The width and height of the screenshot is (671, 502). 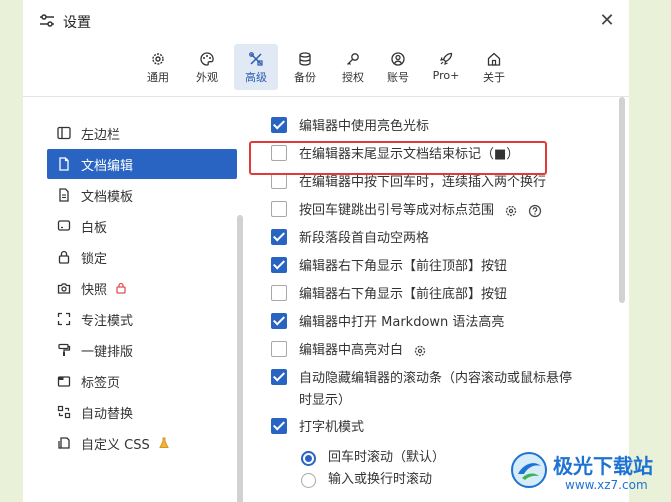 What do you see at coordinates (441, 351) in the screenshot?
I see `option-dialogue-highlight: 编辑器中高亮对白` at bounding box center [441, 351].